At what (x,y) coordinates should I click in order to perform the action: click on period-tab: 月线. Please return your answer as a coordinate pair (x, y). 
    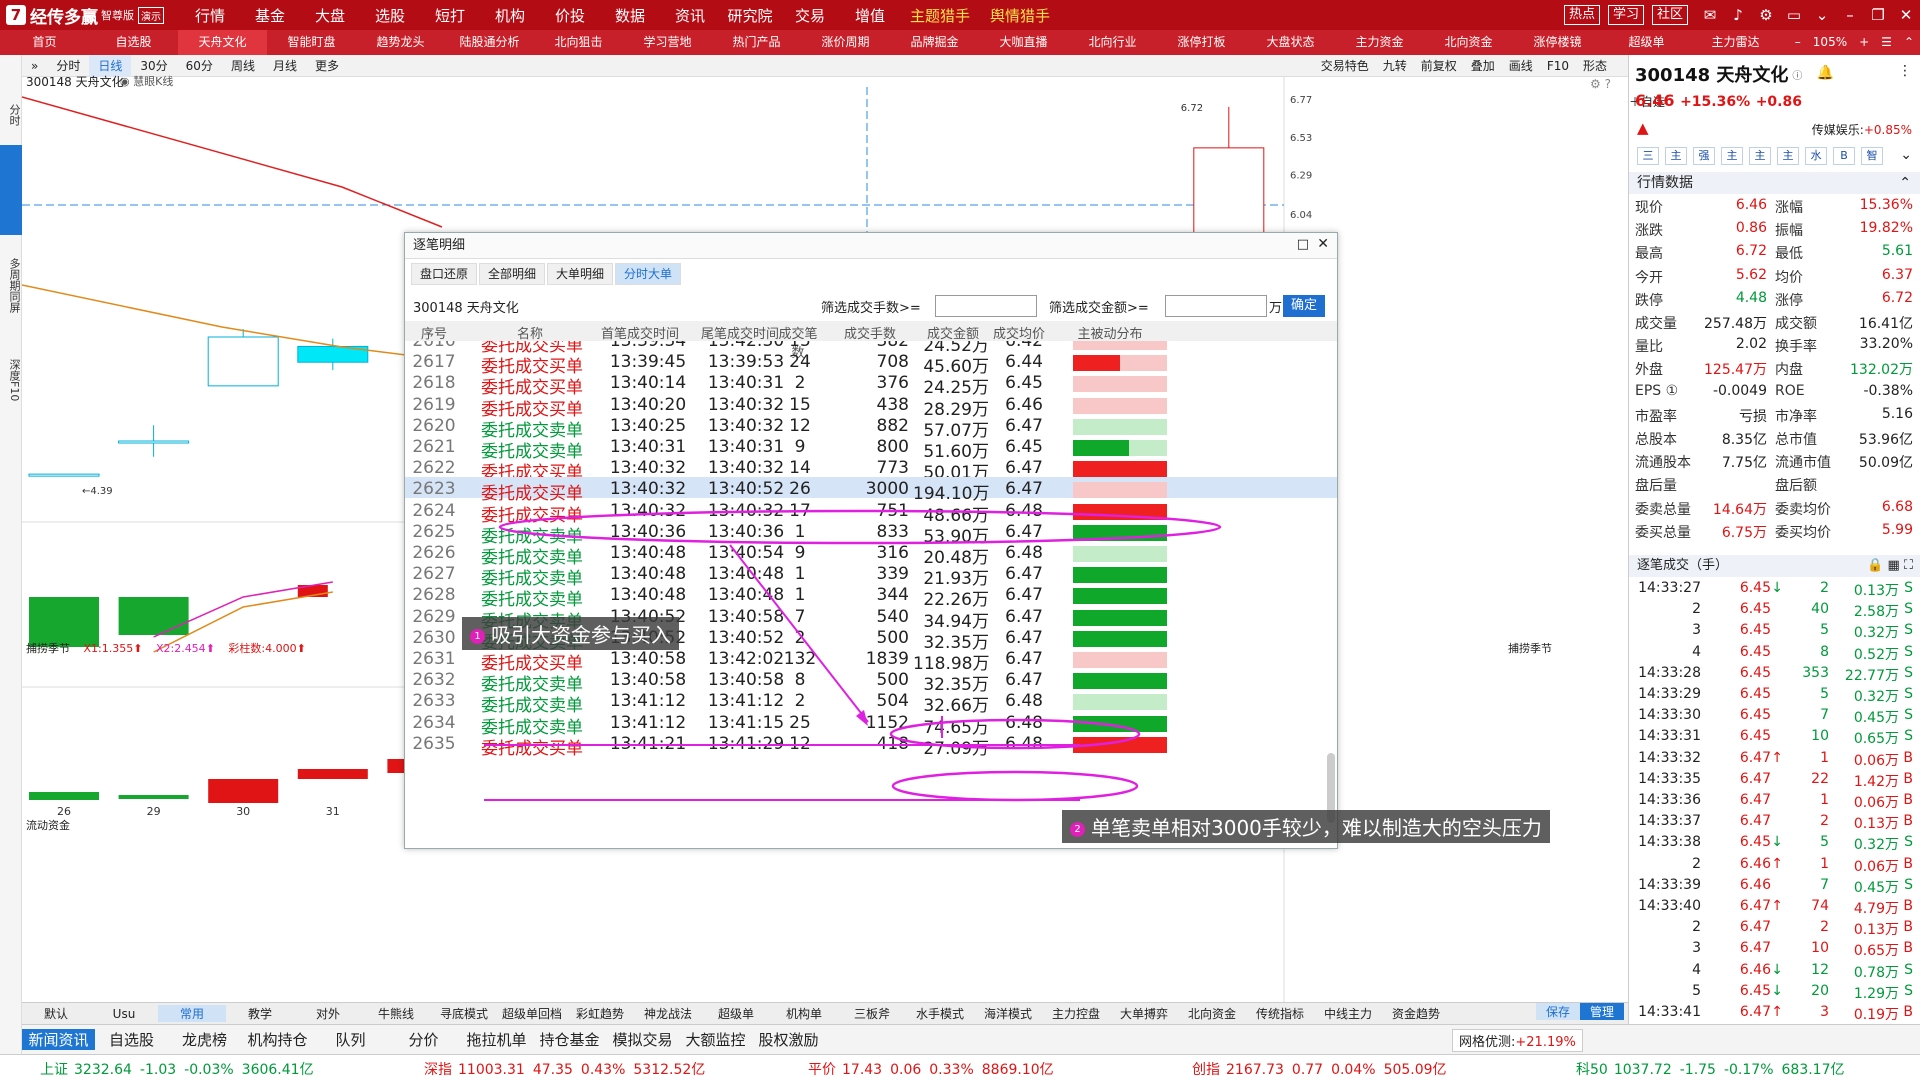
    Looking at the image, I should click on (285, 66).